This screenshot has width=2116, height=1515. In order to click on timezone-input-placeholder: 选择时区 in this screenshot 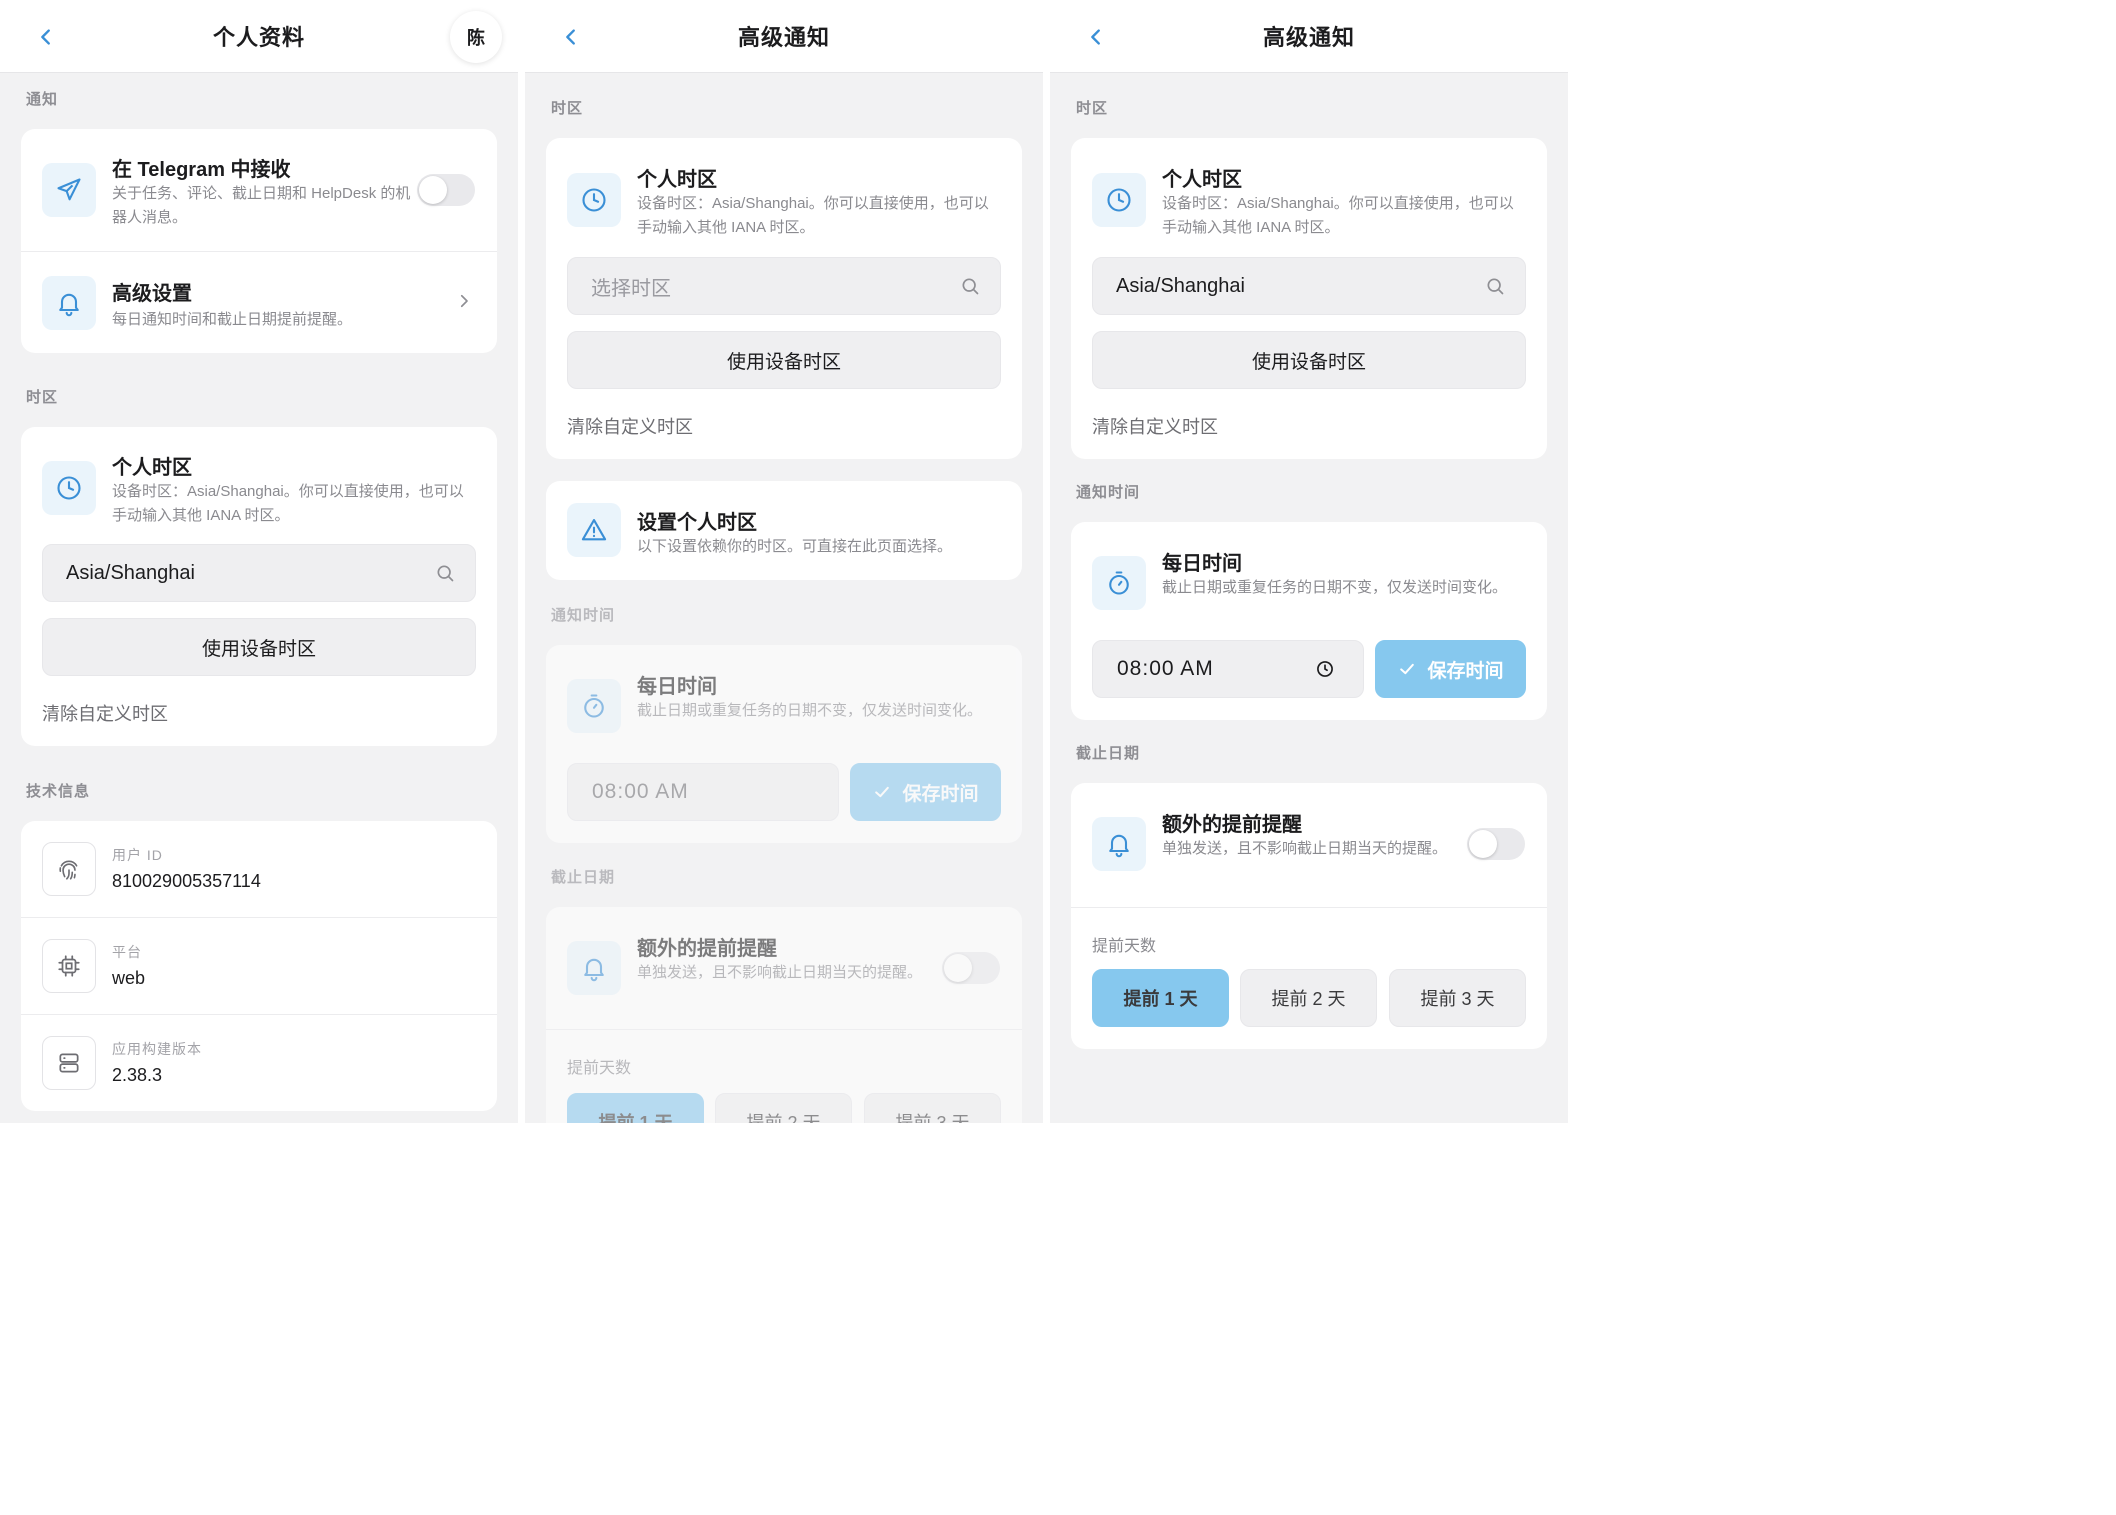, I will do `click(631, 288)`.